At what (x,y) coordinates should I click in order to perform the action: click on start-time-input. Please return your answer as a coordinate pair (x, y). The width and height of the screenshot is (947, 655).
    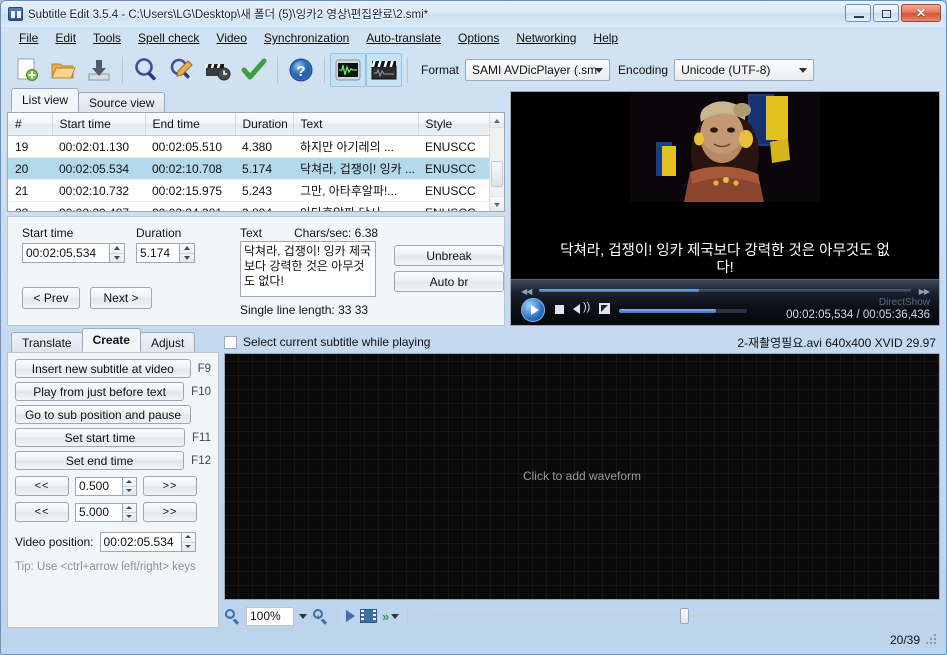
    Looking at the image, I should click on (66, 253).